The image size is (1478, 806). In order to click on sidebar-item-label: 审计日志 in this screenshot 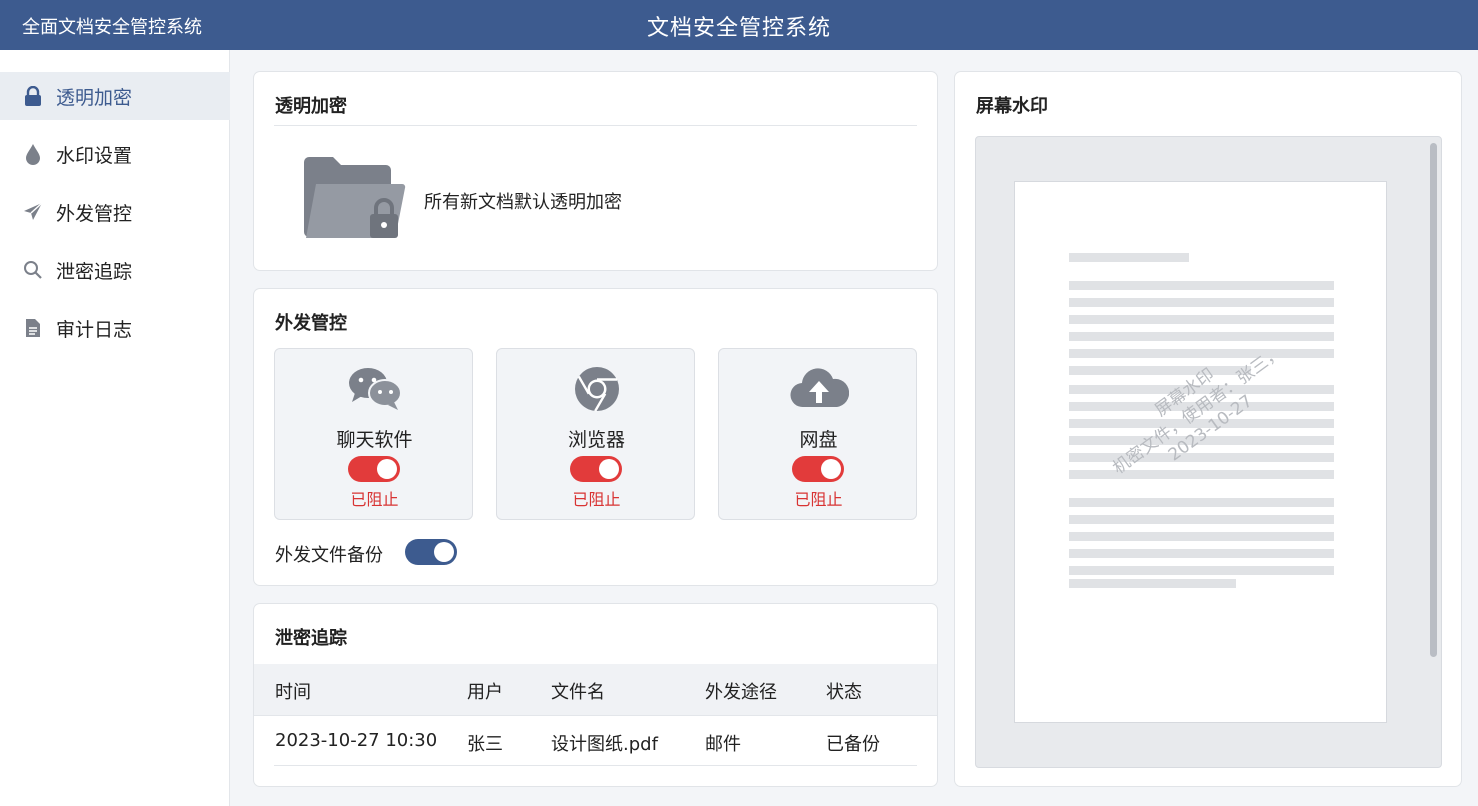, I will do `click(94, 329)`.